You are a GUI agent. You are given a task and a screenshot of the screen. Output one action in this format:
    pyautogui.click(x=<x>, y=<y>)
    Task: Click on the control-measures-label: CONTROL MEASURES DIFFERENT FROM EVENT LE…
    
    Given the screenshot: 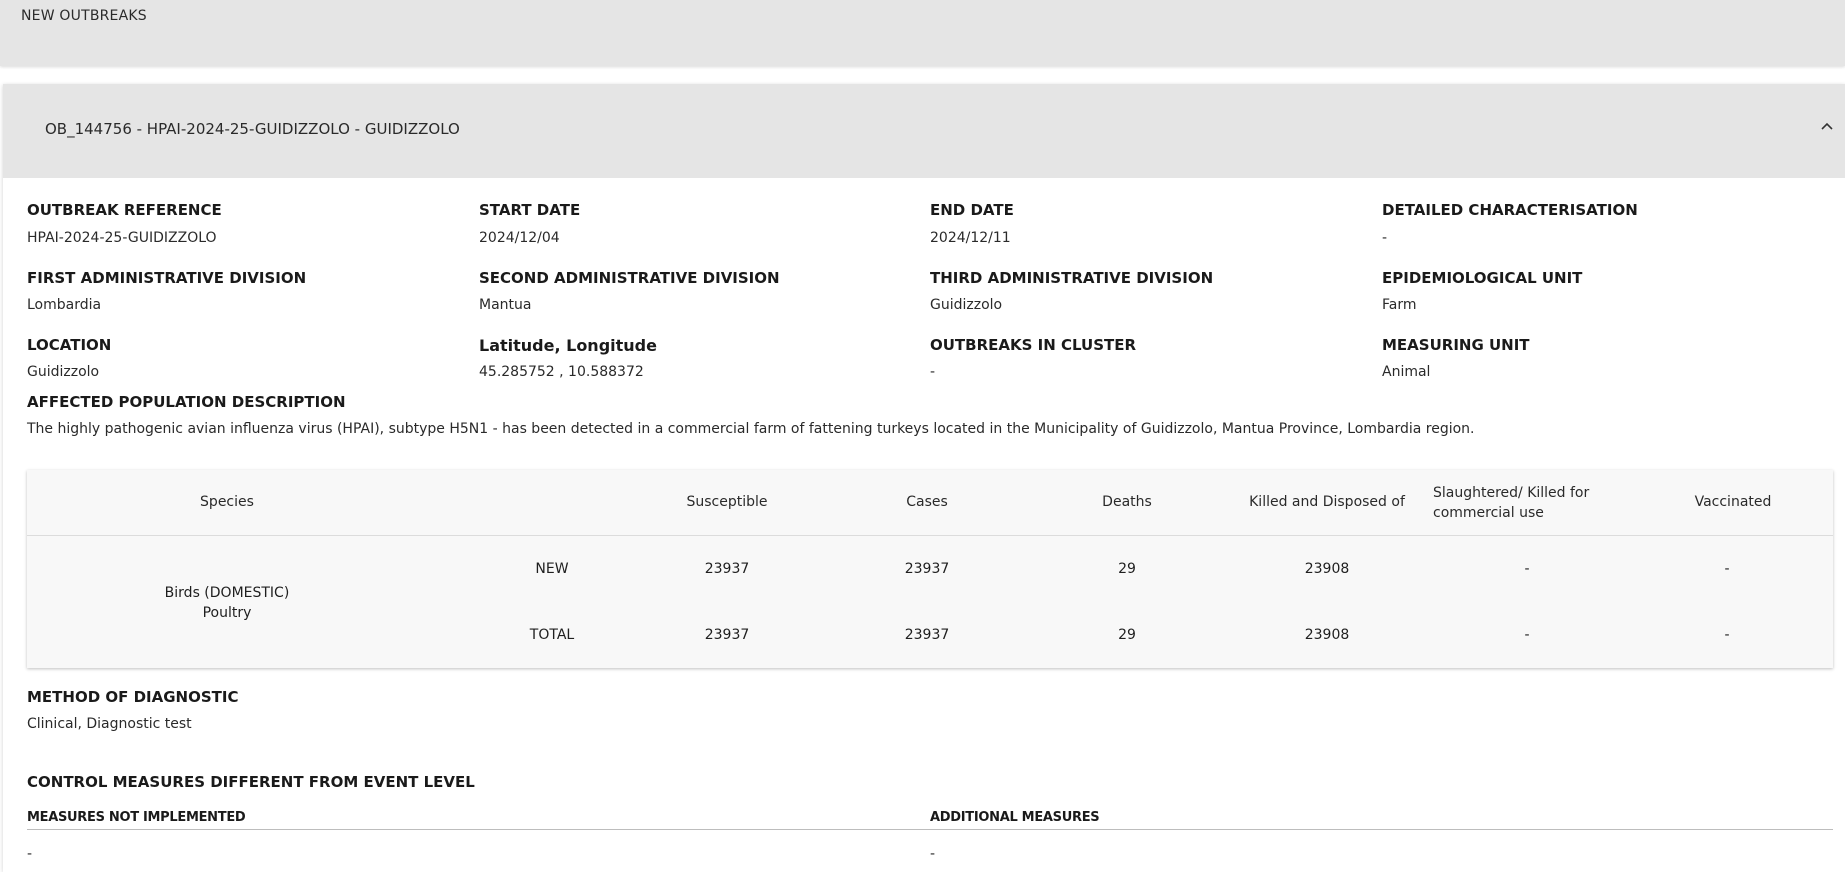 What is the action you would take?
    pyautogui.click(x=251, y=782)
    